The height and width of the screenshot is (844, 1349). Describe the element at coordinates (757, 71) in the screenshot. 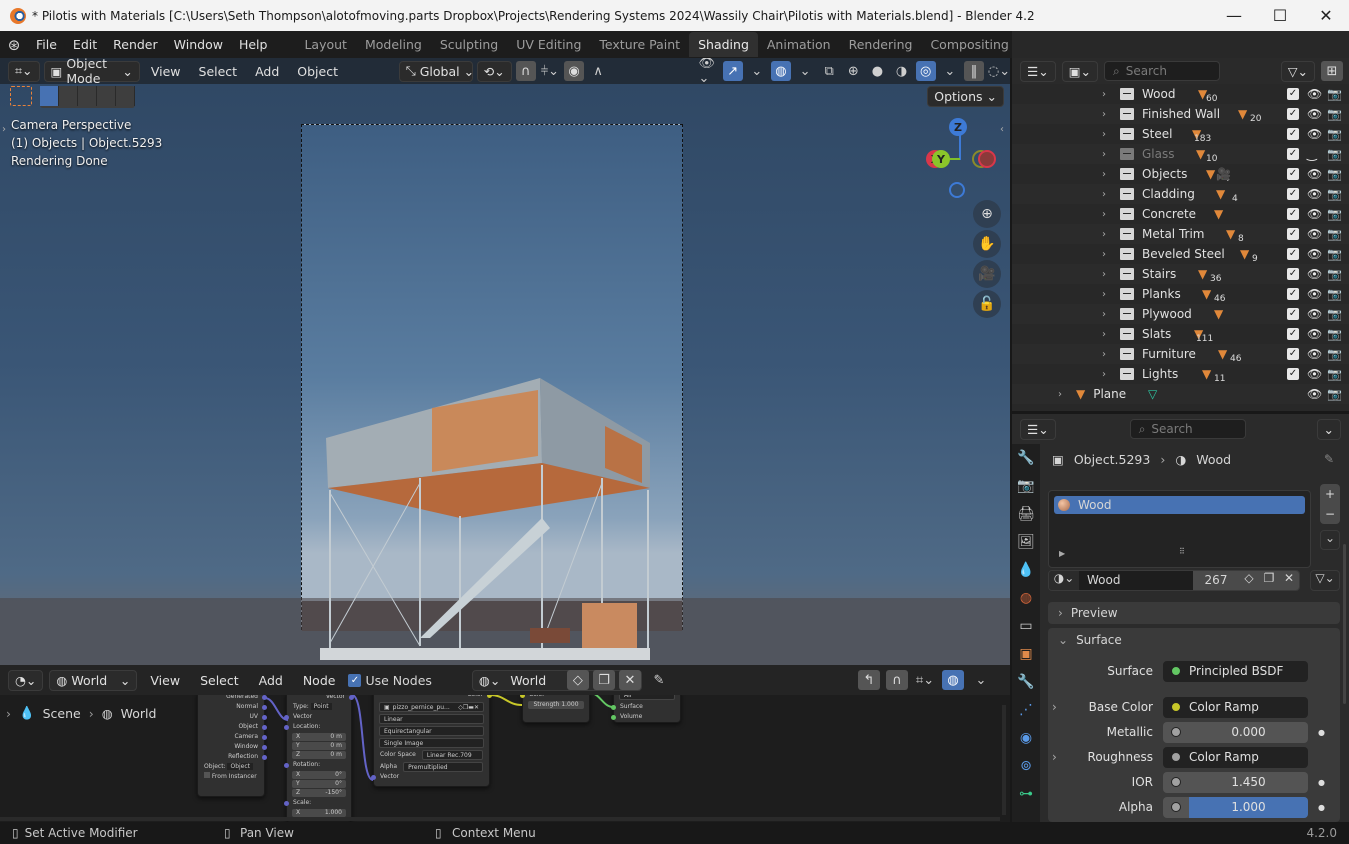

I see `gizmo-dropdown-icon: ⌄` at that location.